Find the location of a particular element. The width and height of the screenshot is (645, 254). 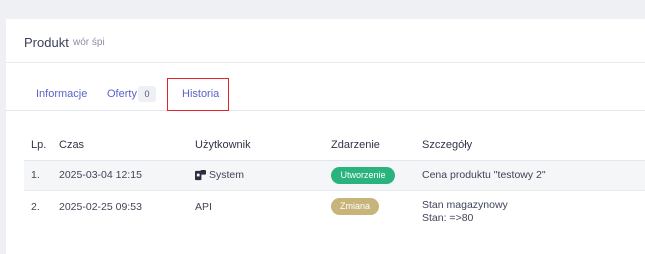

system-logo-icon is located at coordinates (200, 174).